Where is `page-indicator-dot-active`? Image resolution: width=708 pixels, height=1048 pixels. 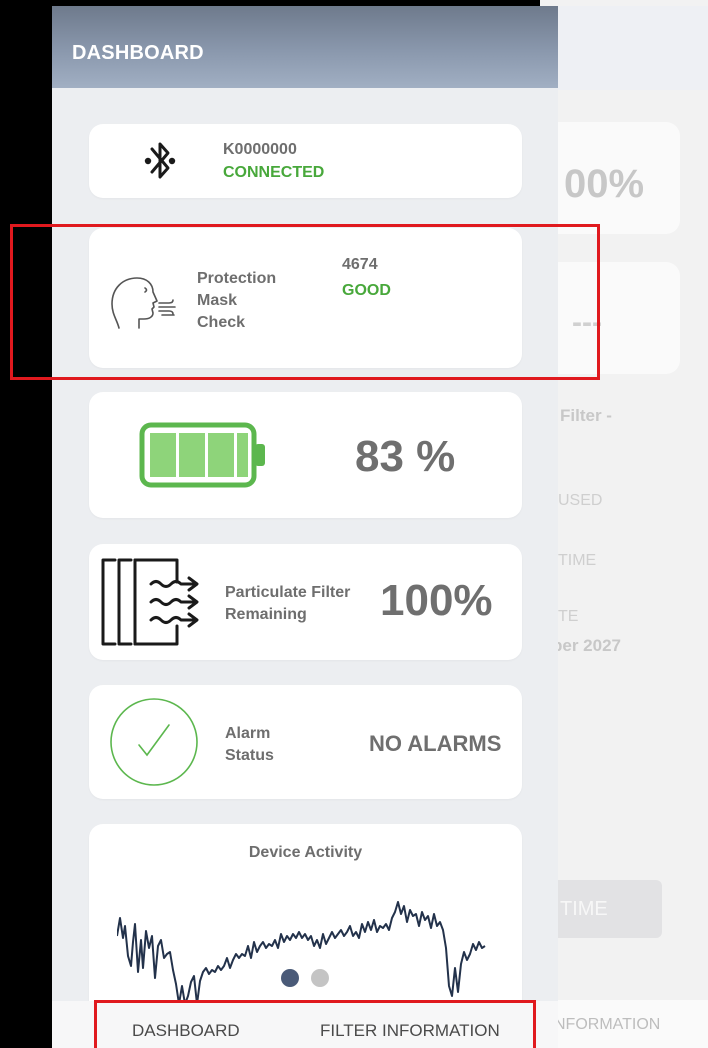
page-indicator-dot-active is located at coordinates (290, 978).